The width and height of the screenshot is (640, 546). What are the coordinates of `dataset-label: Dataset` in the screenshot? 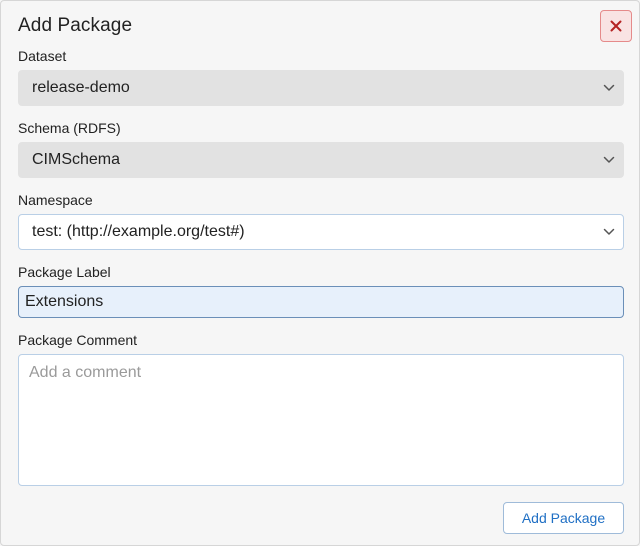 It's located at (42, 56).